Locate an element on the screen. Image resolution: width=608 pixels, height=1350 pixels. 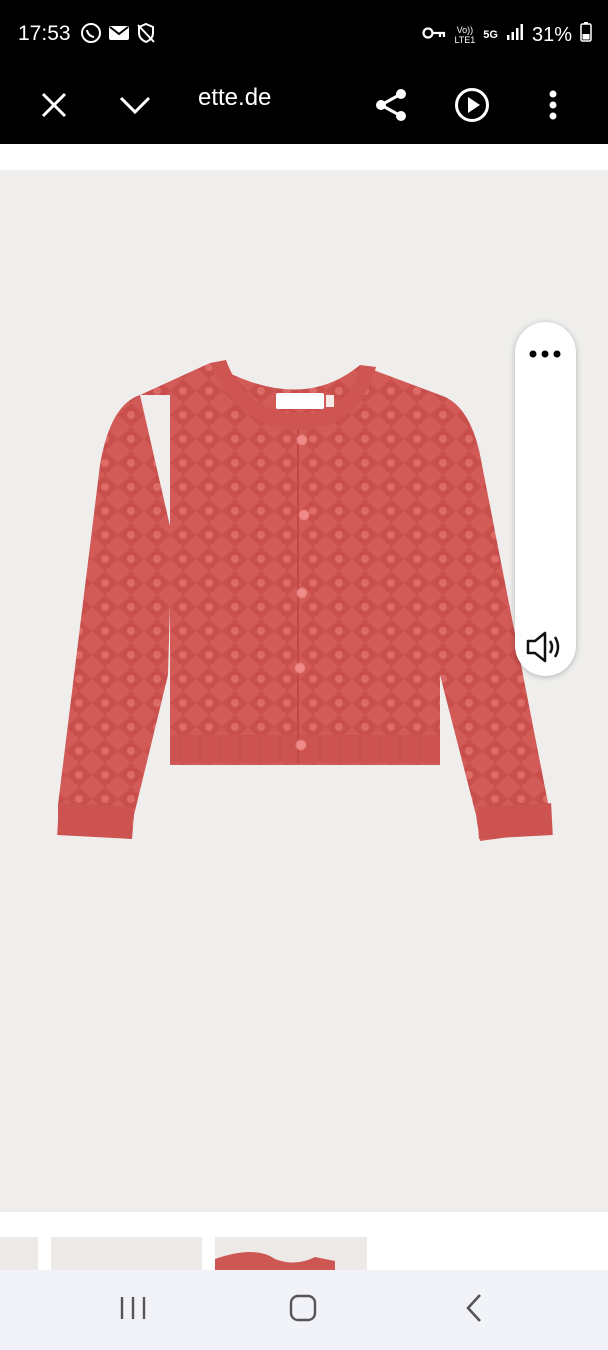
network-indicator: Vo)) LTE1 is located at coordinates (464, 35).